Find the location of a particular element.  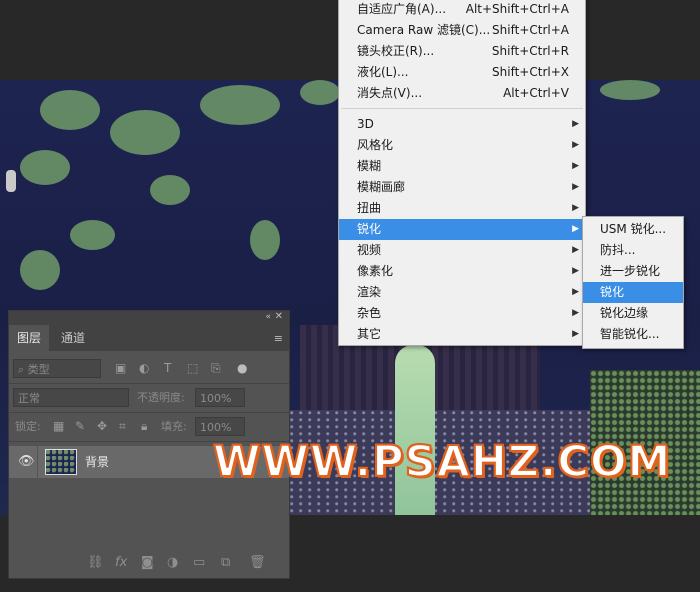

menu-item-lens-correction: 镜头校正(R)... Shift+Ctrl+R is located at coordinates (462, 51).